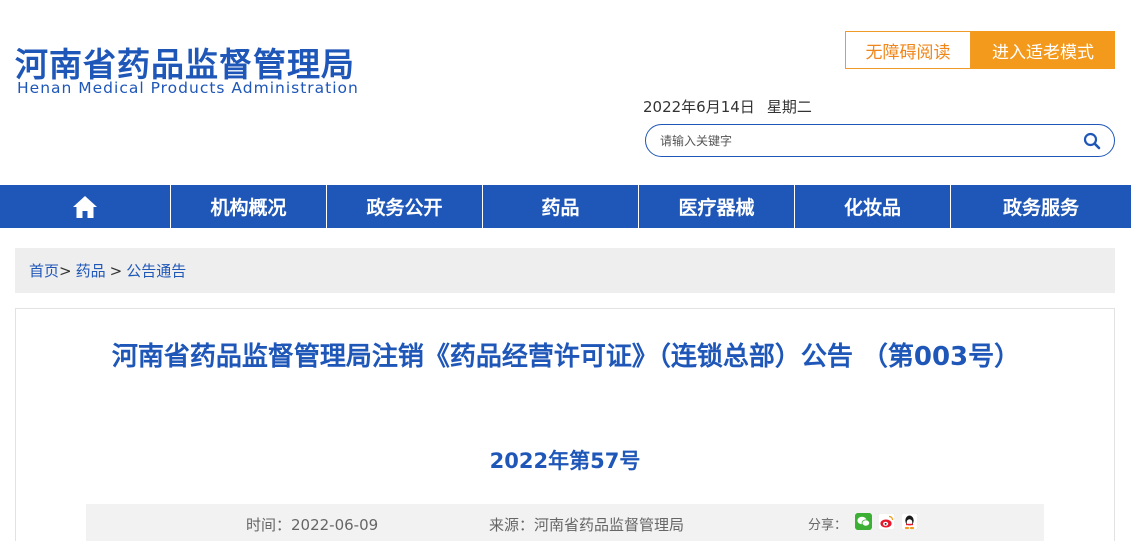 Image resolution: width=1131 pixels, height=541 pixels. I want to click on nav-item-cosmetics: 化妆品, so click(873, 206).